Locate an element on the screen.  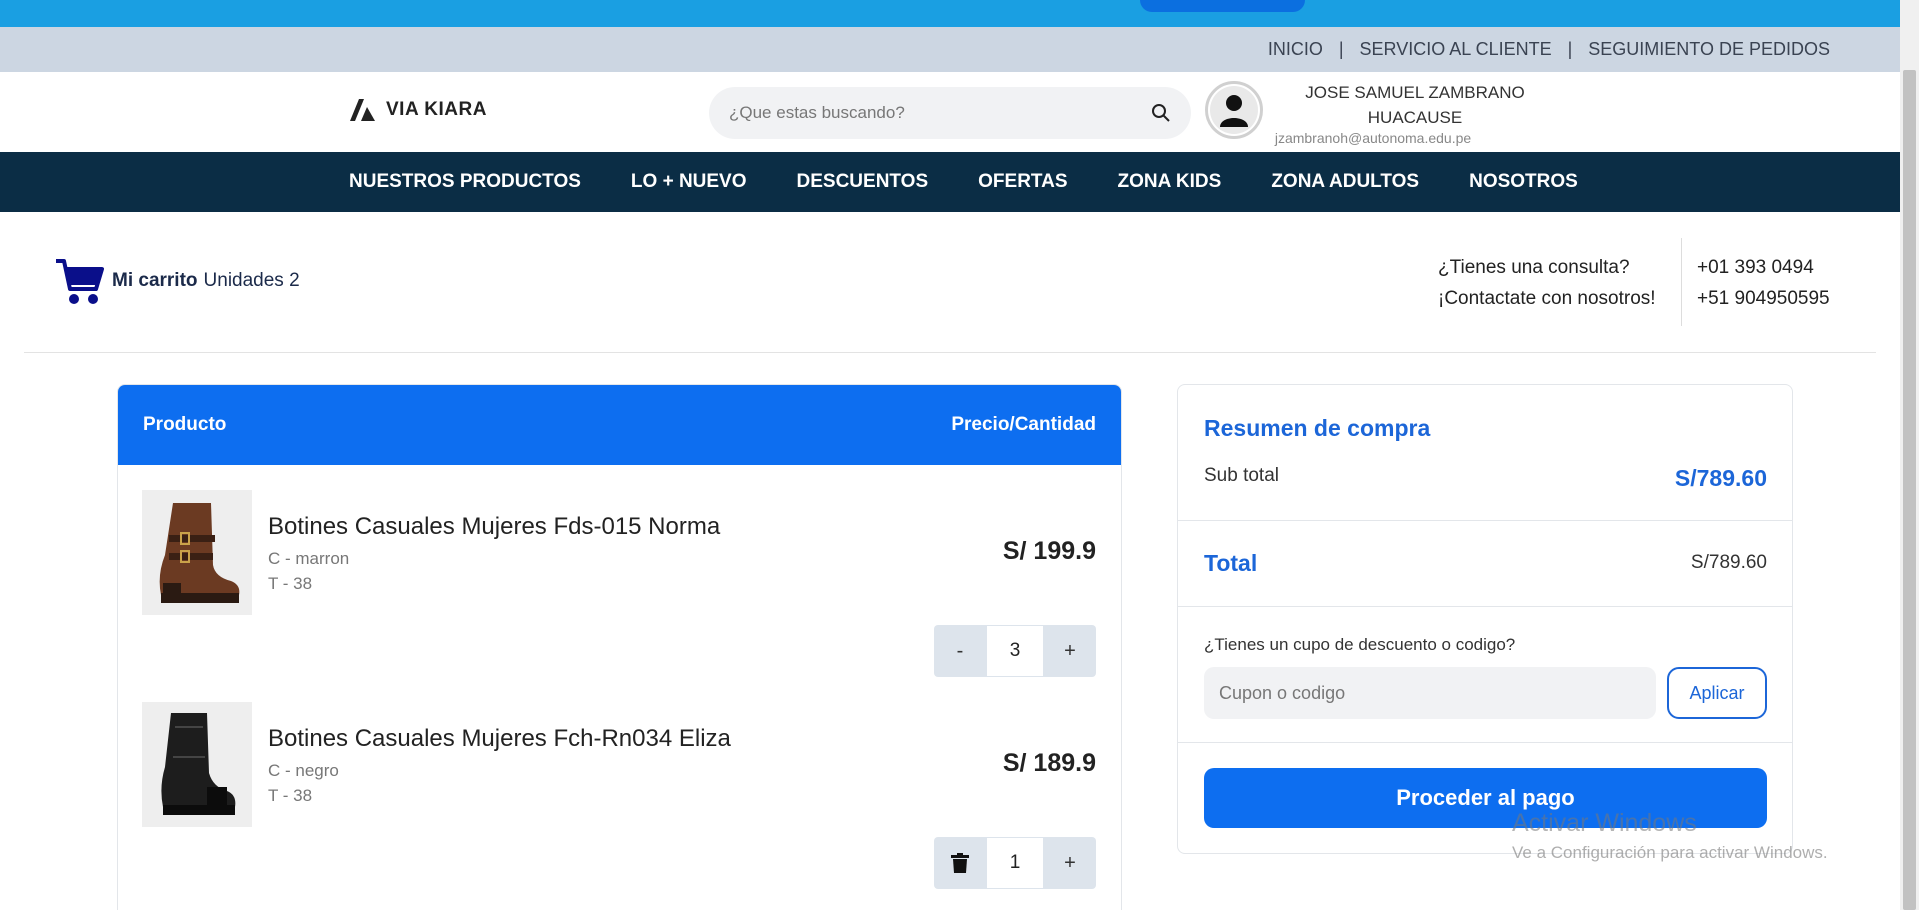
product-name: Botines Casuales Mujeres Fds-015 Norma is located at coordinates (494, 527).